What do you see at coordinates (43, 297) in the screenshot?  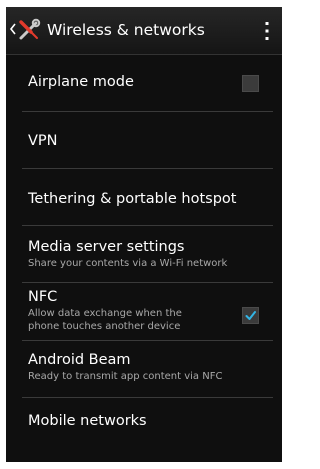 I see `nfc-label: NFC` at bounding box center [43, 297].